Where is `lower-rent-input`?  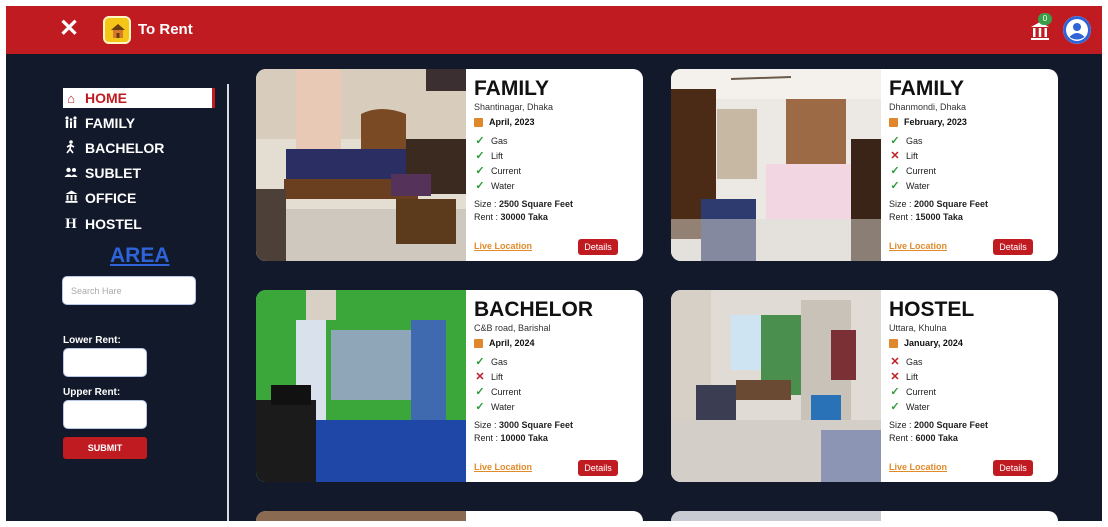
lower-rent-input is located at coordinates (105, 362).